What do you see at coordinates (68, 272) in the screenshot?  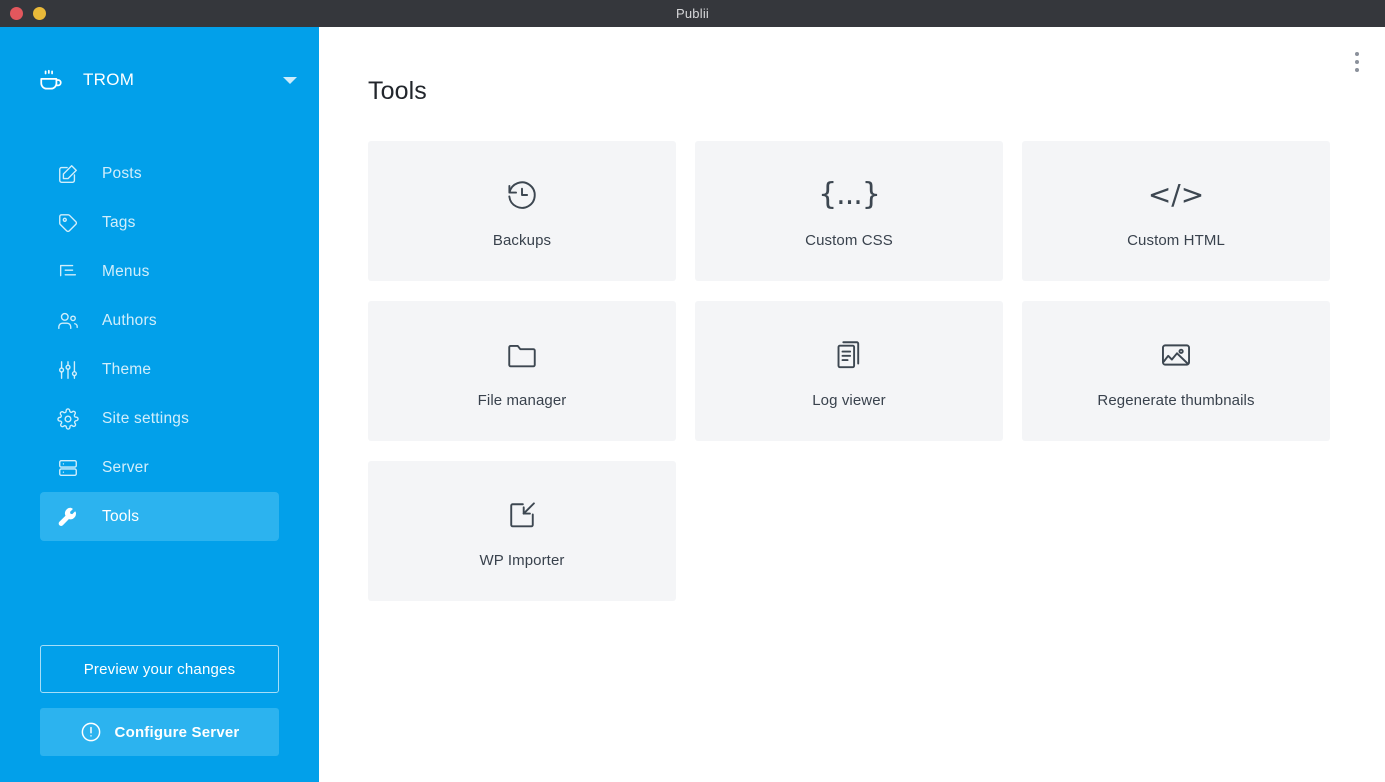 I see `menu-list-icon` at bounding box center [68, 272].